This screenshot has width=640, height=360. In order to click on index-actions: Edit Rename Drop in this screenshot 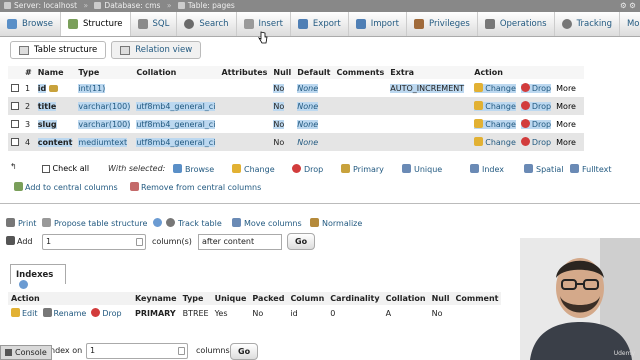, I will do `click(70, 313)`.